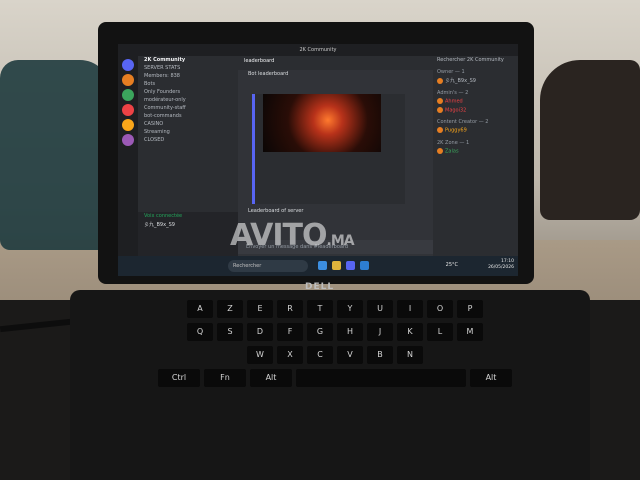 The image size is (640, 480). What do you see at coordinates (350, 265) in the screenshot?
I see `discord-icon` at bounding box center [350, 265].